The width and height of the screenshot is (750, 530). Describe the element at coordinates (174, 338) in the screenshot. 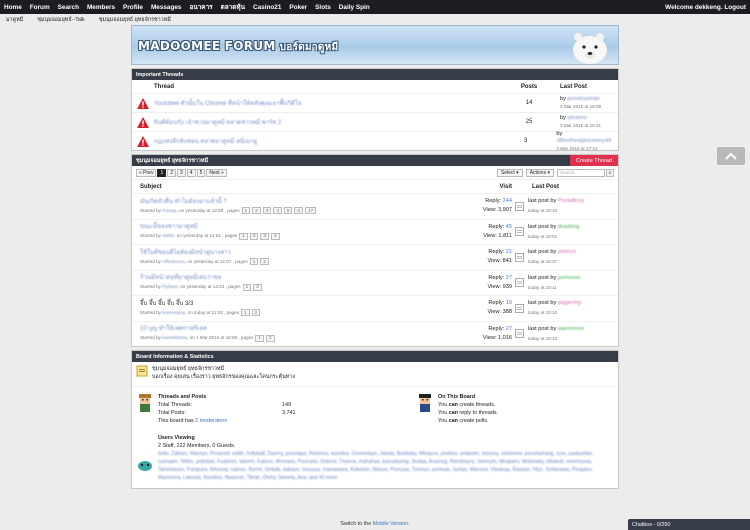

I see `thread-starter: kamahbizha` at that location.